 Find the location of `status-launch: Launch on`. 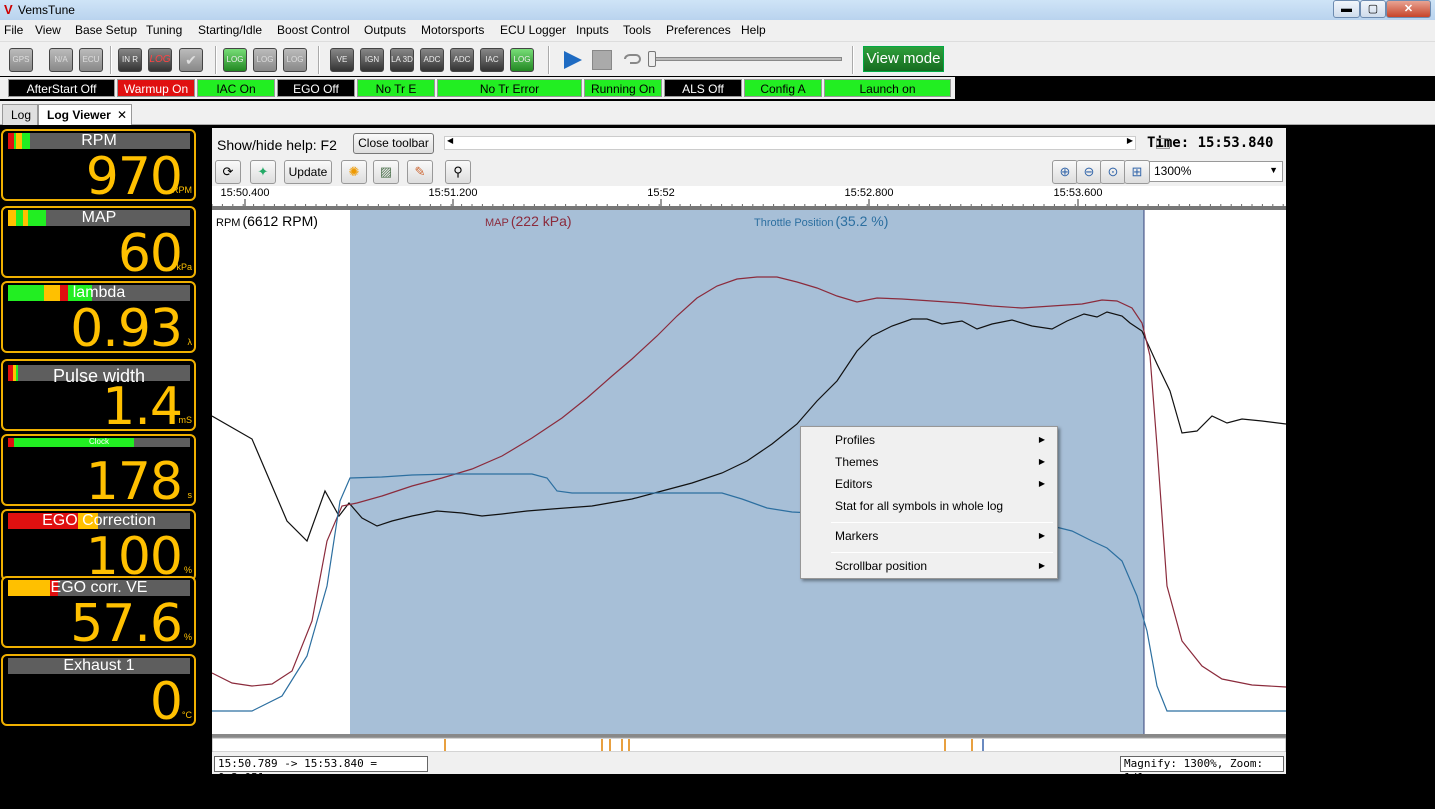

status-launch: Launch on is located at coordinates (887, 88).